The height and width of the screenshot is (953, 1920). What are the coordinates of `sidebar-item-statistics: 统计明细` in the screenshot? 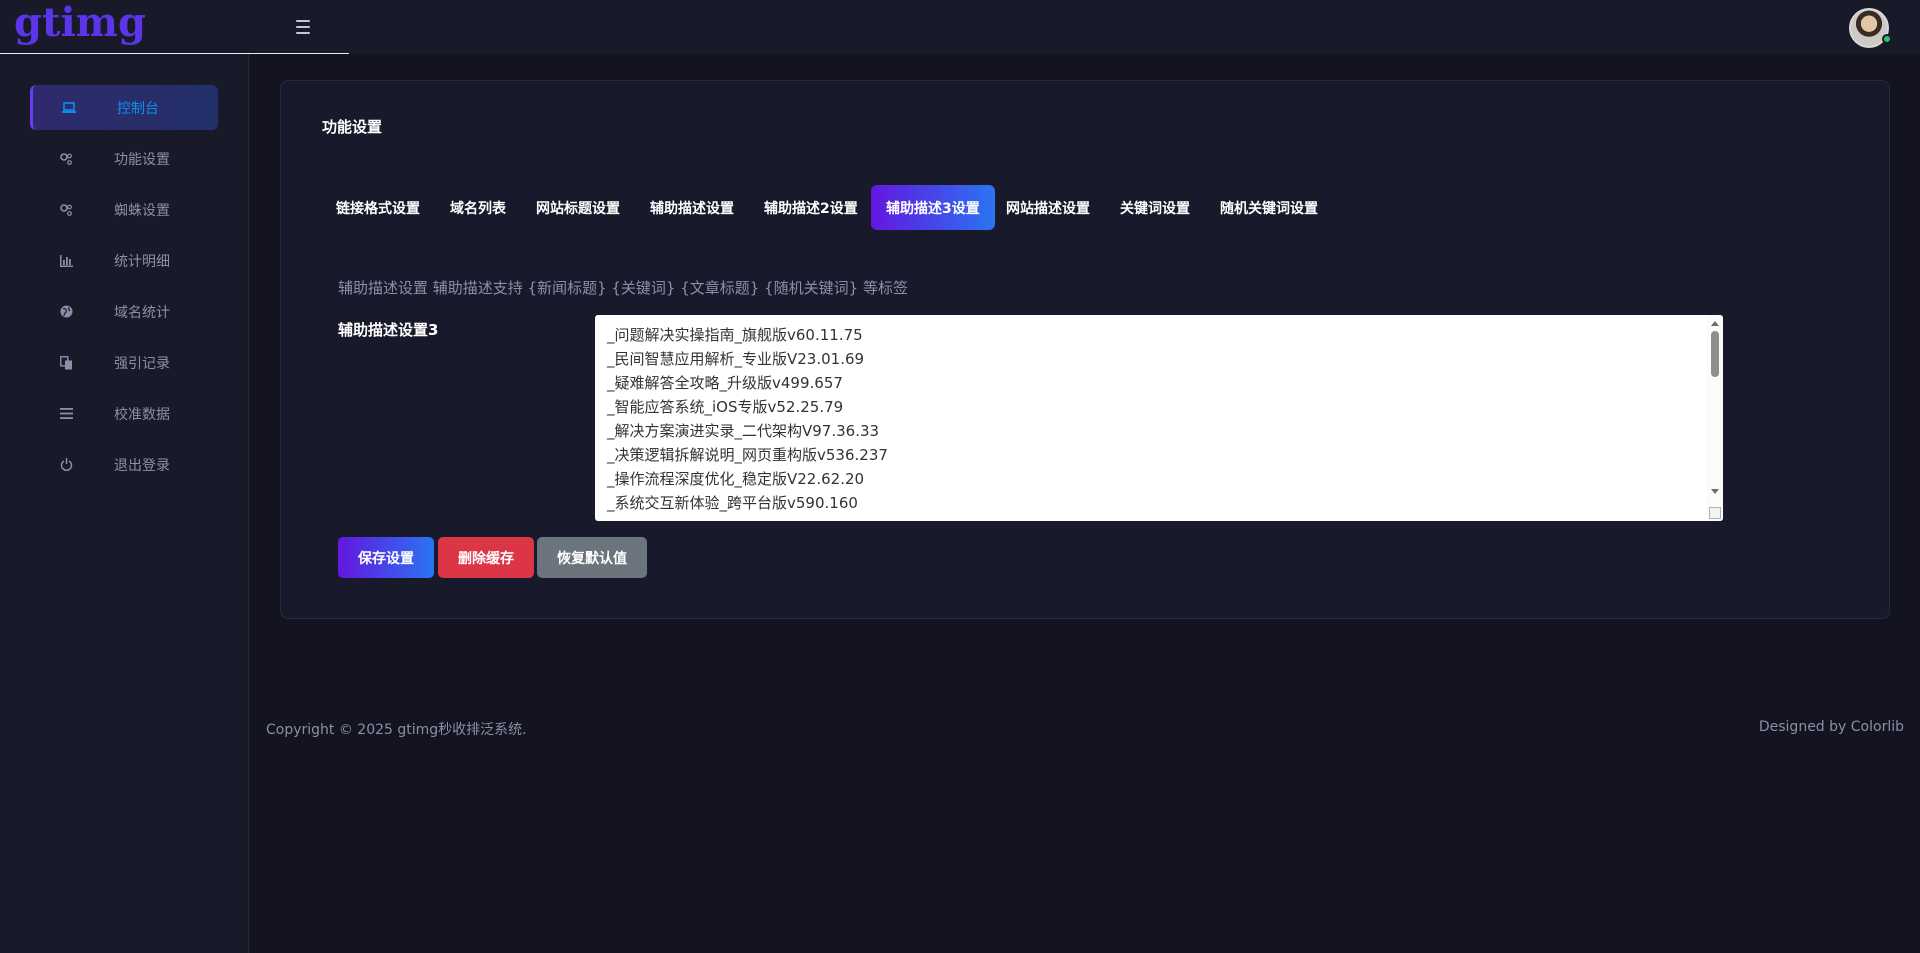 It's located at (124, 260).